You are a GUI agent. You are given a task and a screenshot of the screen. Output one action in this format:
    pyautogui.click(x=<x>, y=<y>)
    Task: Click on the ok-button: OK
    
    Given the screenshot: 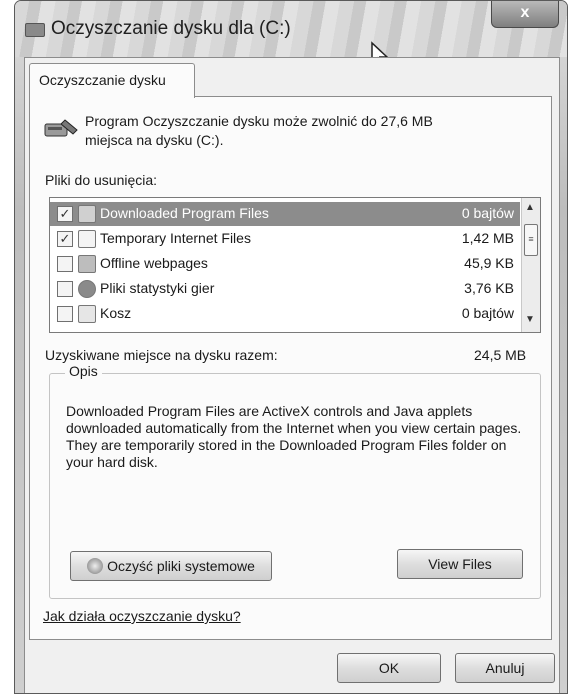 What is the action you would take?
    pyautogui.click(x=389, y=668)
    